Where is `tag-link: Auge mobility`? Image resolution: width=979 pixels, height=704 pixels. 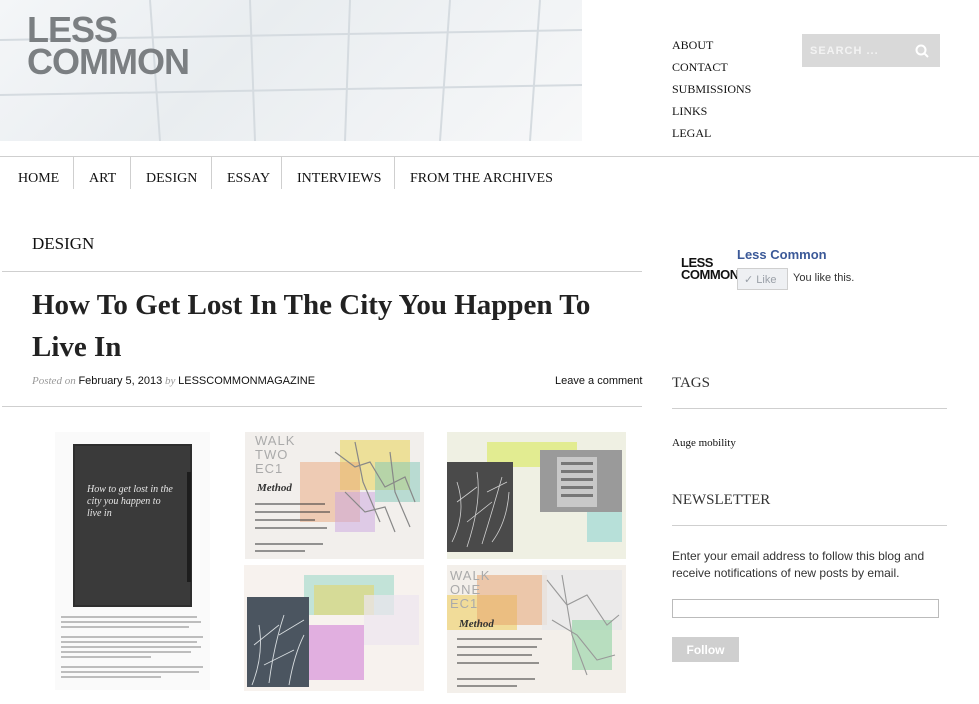 tag-link: Auge mobility is located at coordinates (704, 443).